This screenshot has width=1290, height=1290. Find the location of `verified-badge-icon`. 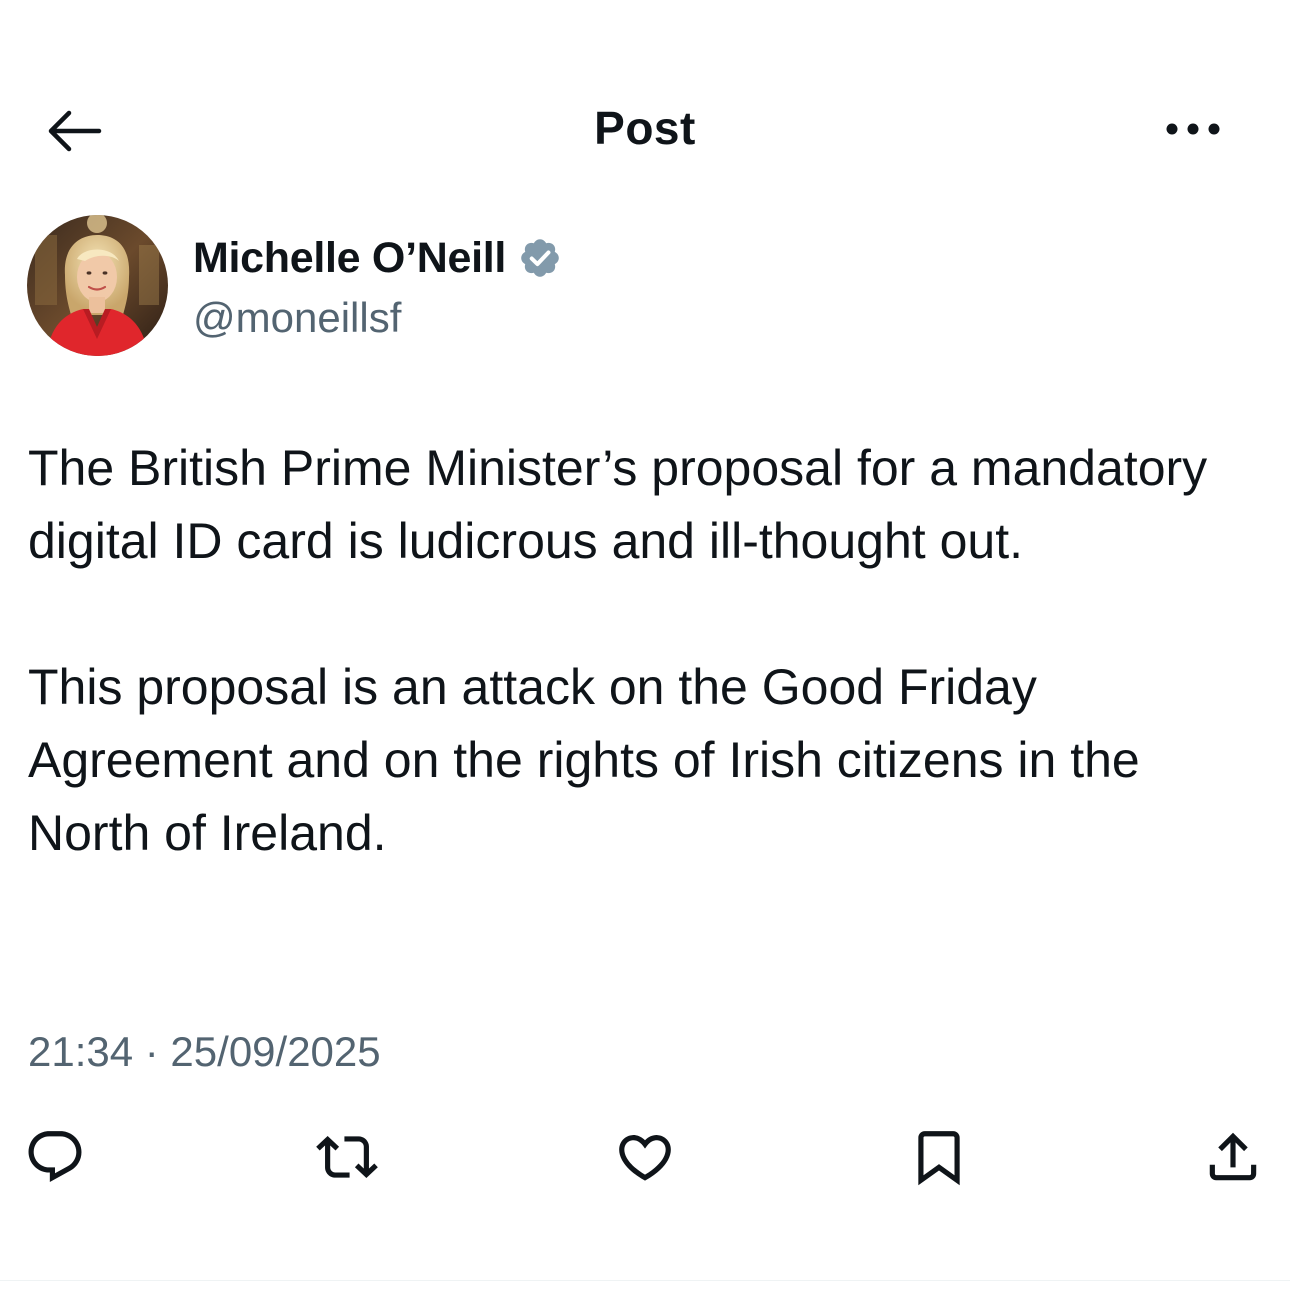

verified-badge-icon is located at coordinates (540, 258).